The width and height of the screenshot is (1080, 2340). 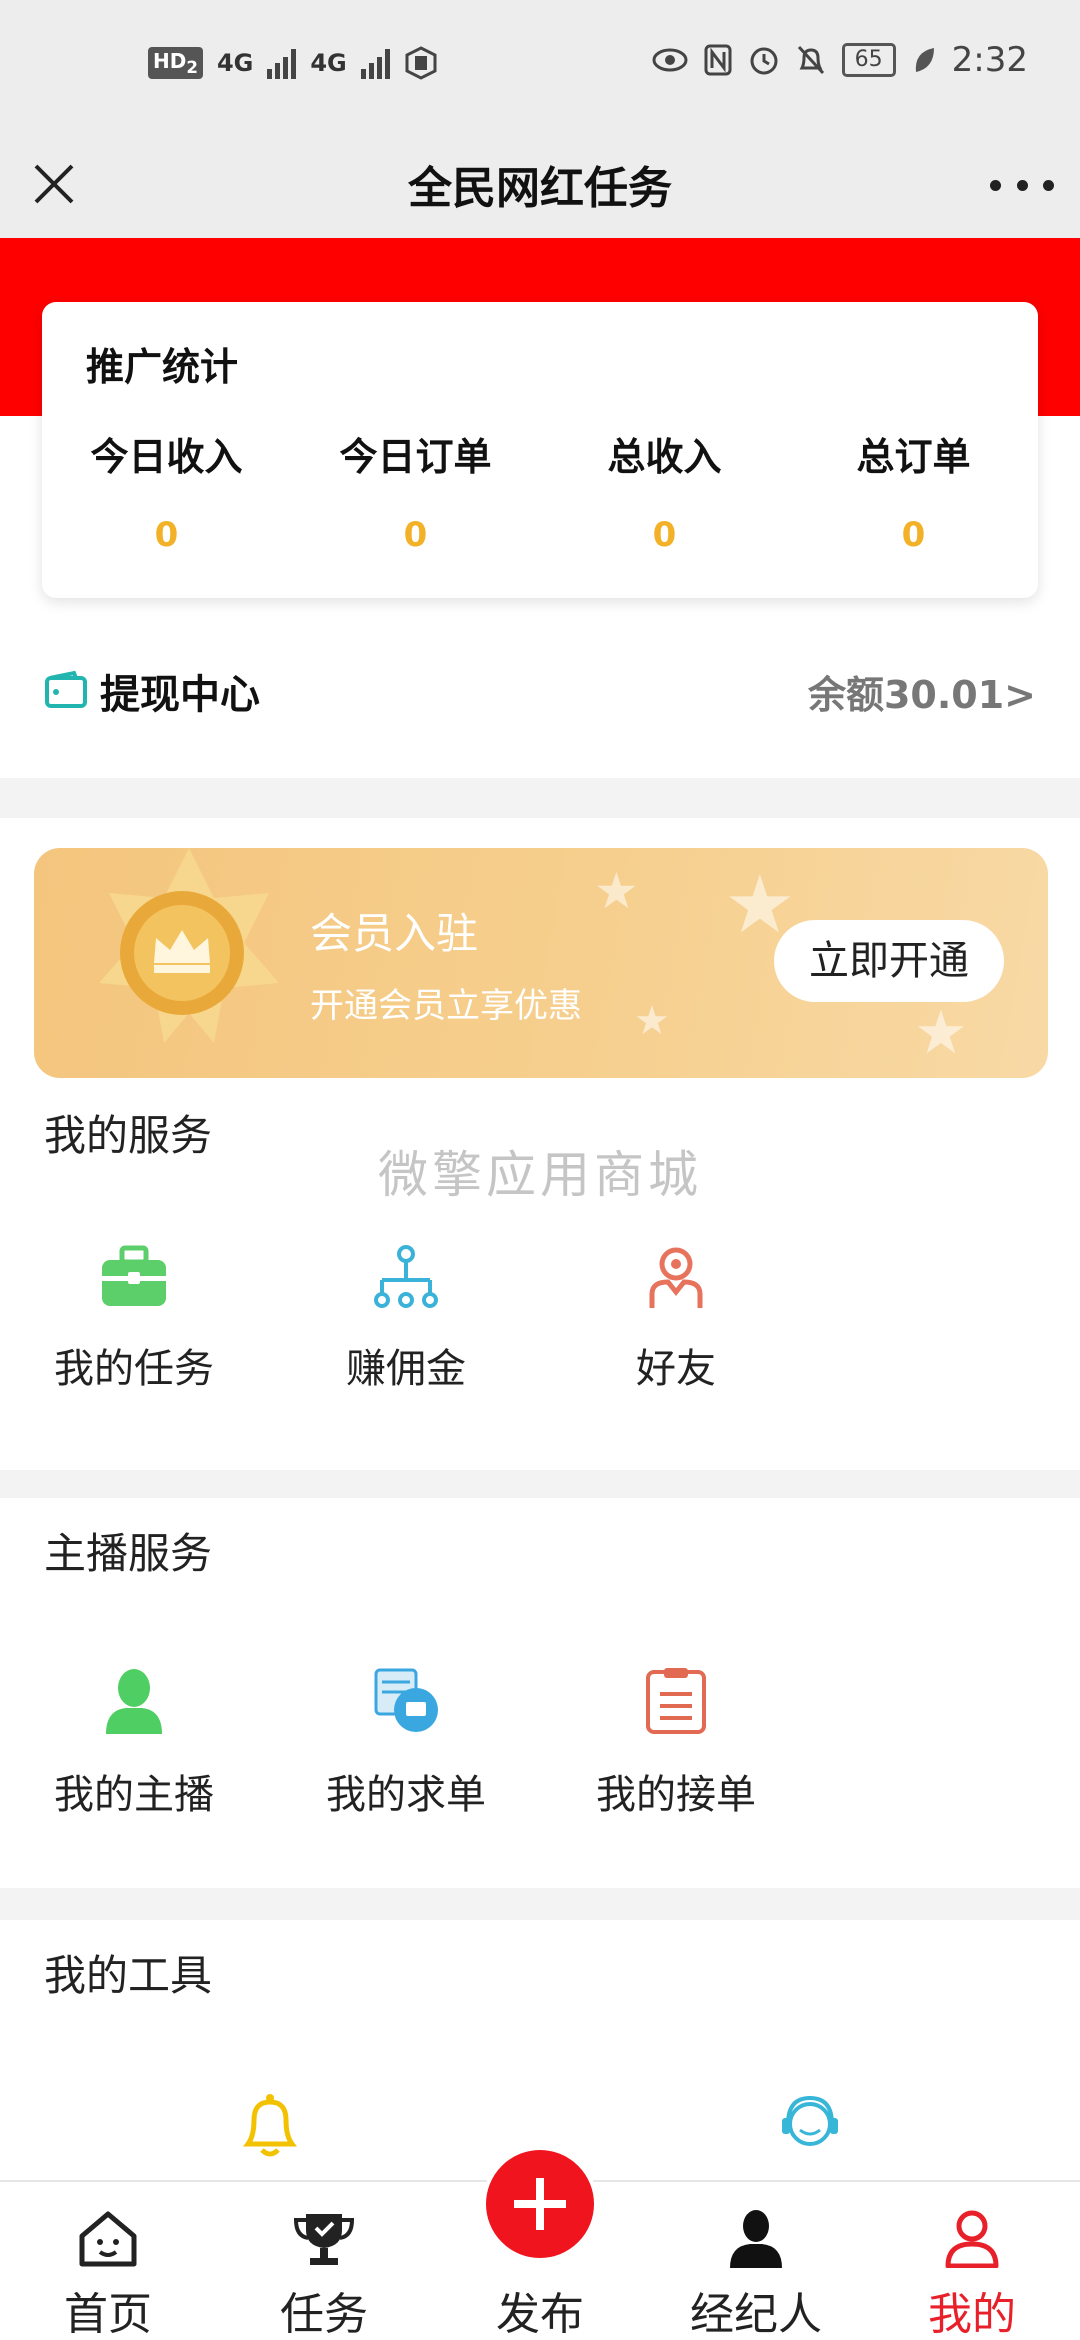 What do you see at coordinates (134, 1369) in the screenshot?
I see `service-label: 我的任务` at bounding box center [134, 1369].